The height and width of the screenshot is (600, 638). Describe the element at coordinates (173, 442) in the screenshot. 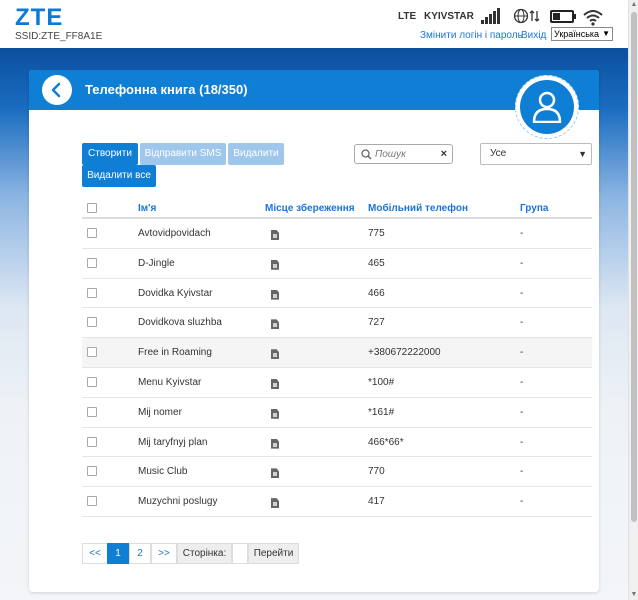

I see `contact-name: Mij taryfnyj plan` at that location.